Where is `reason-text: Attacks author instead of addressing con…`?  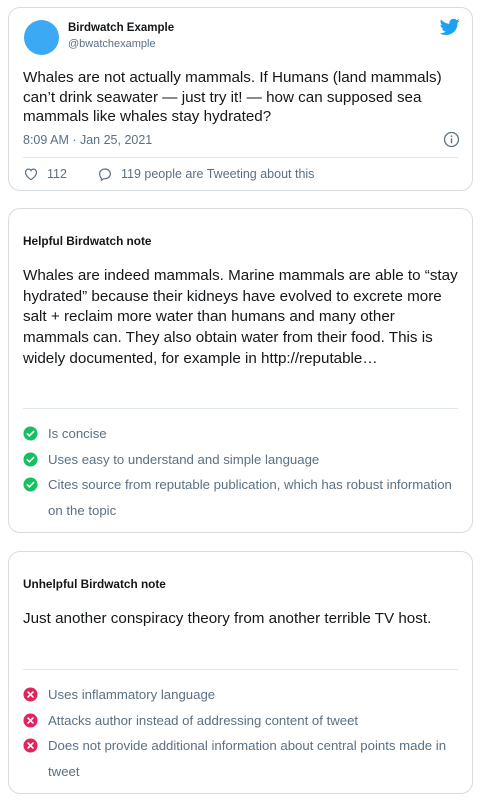 reason-text: Attacks author instead of addressing con… is located at coordinates (203, 720).